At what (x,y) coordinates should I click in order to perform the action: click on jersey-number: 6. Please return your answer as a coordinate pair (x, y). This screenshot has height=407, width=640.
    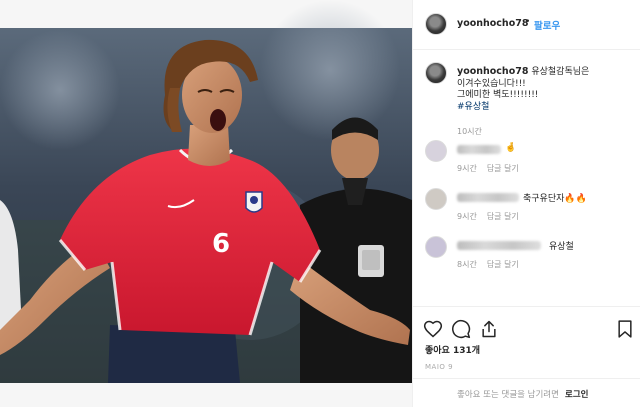
    Looking at the image, I should click on (221, 244).